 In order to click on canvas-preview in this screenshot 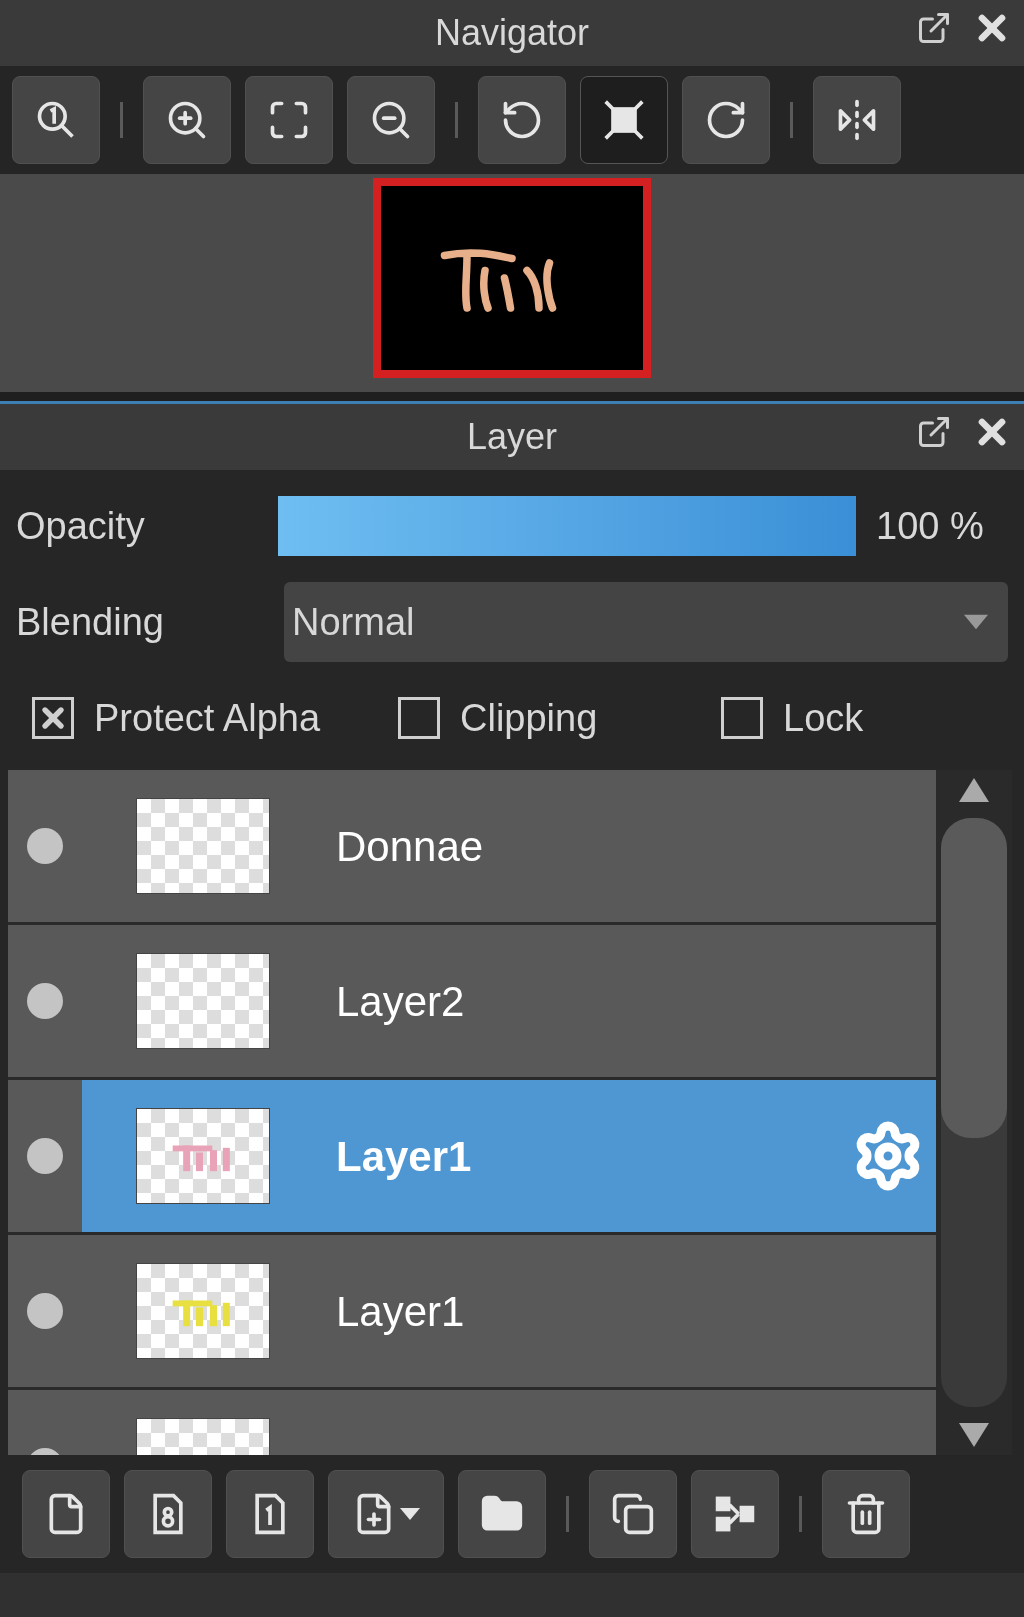, I will do `click(512, 278)`.